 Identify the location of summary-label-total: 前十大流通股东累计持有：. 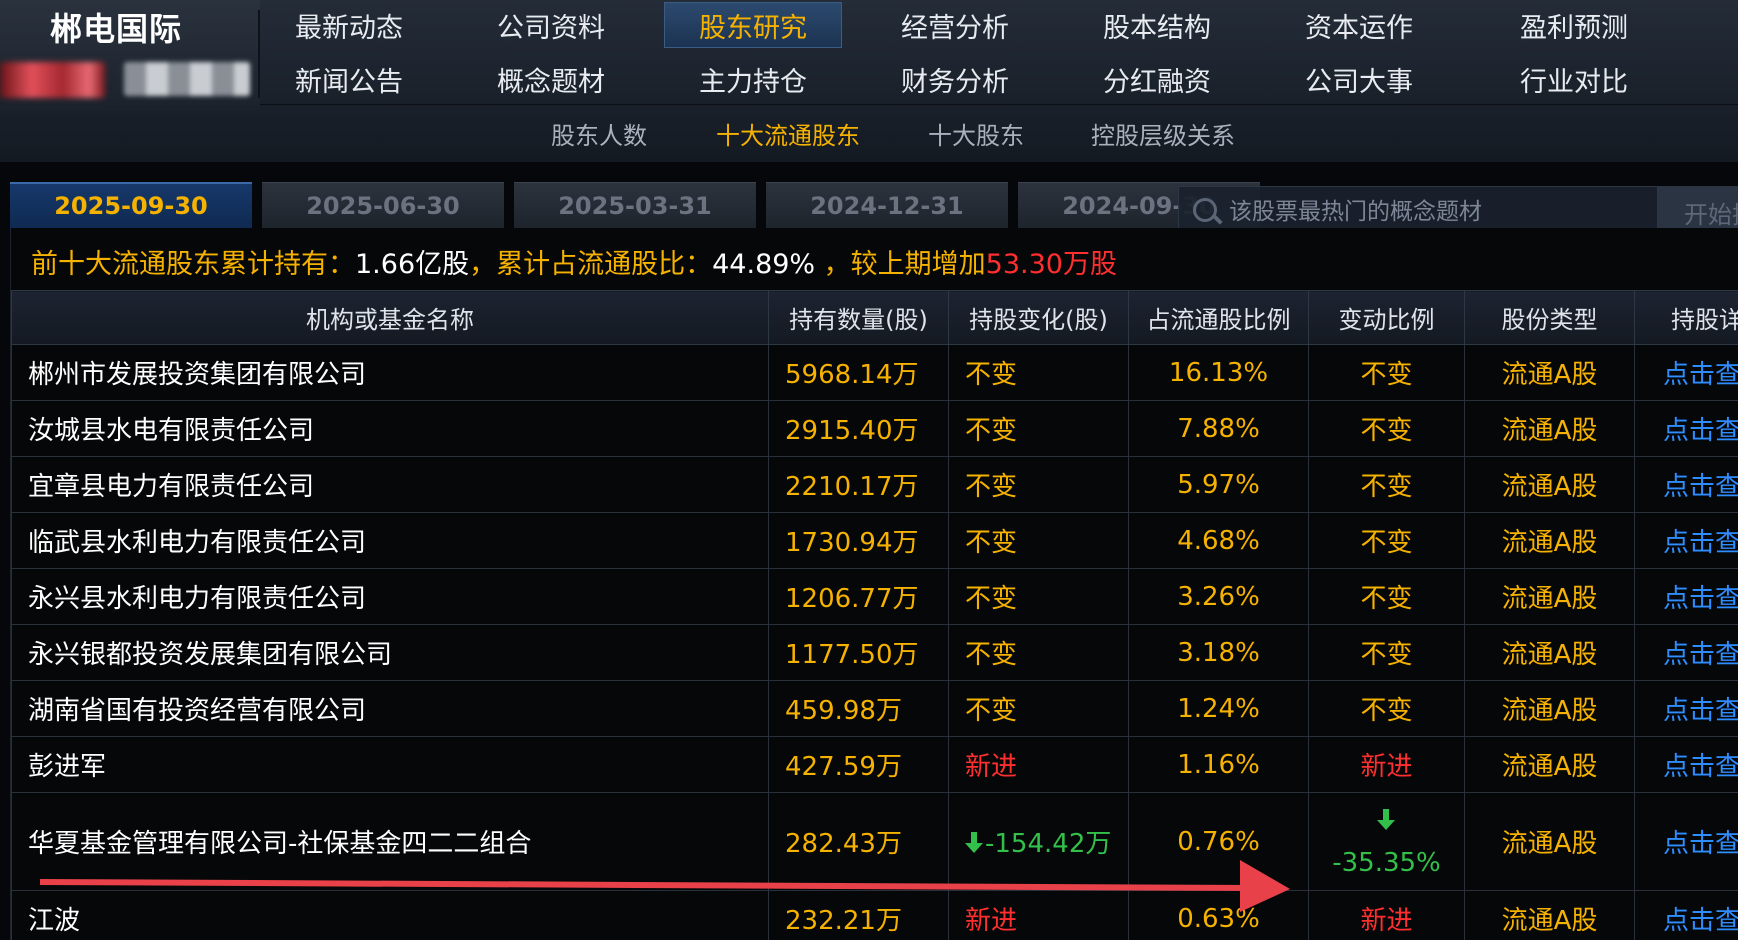
(193, 264).